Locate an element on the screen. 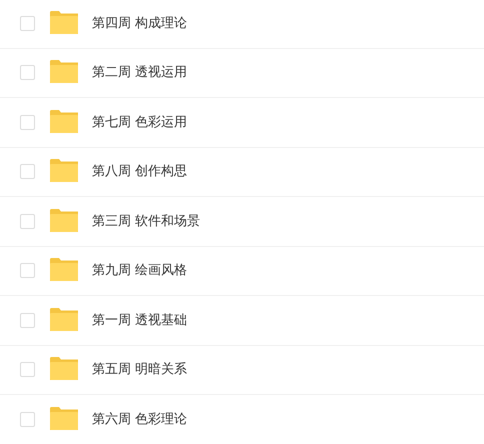 Image resolution: width=484 pixels, height=444 pixels. folder-name: 第四周 构成理论 is located at coordinates (140, 23).